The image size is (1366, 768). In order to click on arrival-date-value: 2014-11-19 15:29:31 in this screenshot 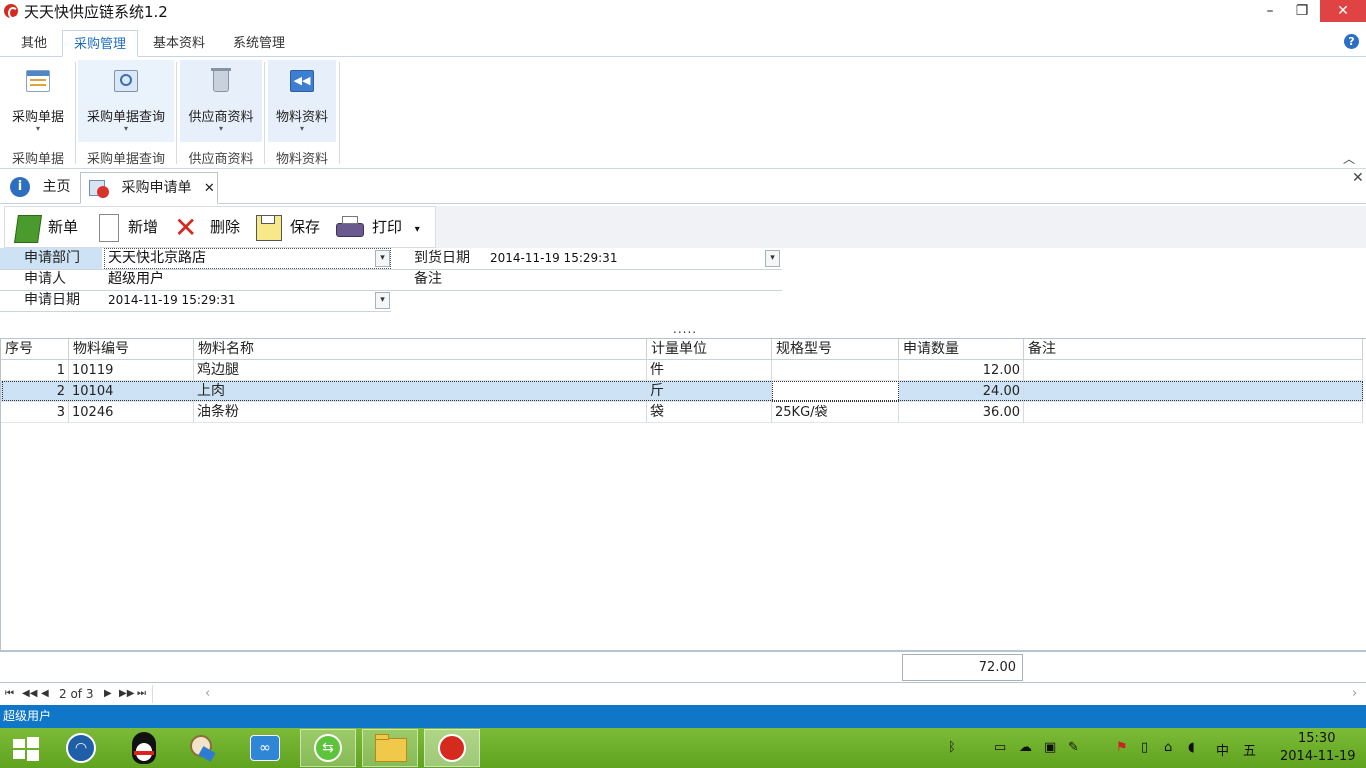, I will do `click(553, 258)`.